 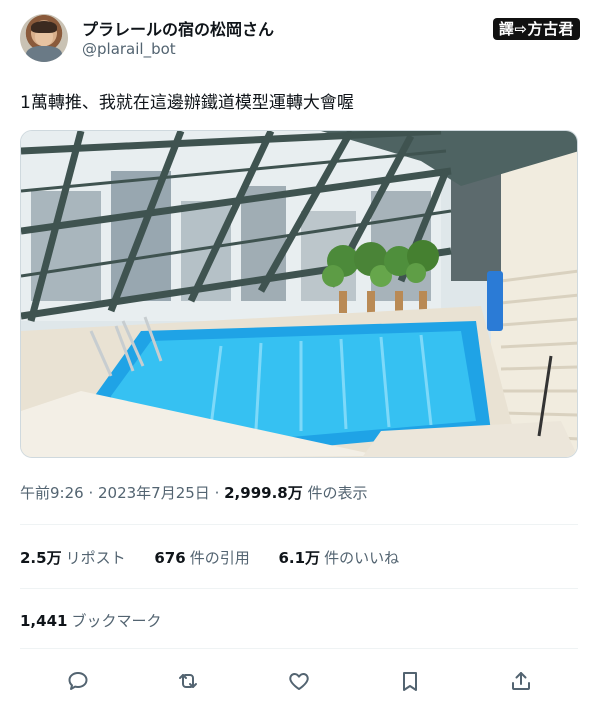 What do you see at coordinates (44, 38) in the screenshot?
I see `avatar` at bounding box center [44, 38].